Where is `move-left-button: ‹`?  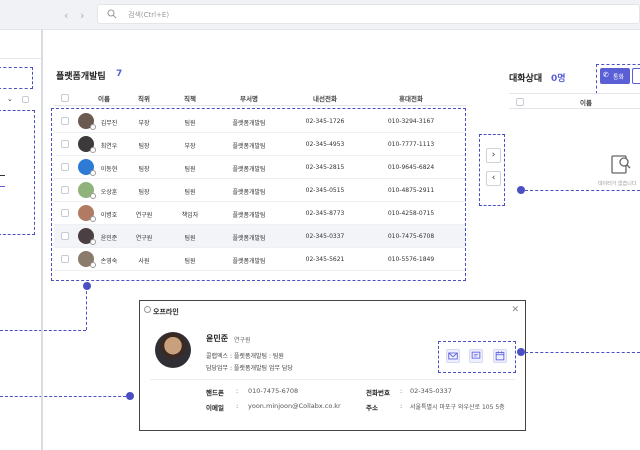 move-left-button: ‹ is located at coordinates (493, 178).